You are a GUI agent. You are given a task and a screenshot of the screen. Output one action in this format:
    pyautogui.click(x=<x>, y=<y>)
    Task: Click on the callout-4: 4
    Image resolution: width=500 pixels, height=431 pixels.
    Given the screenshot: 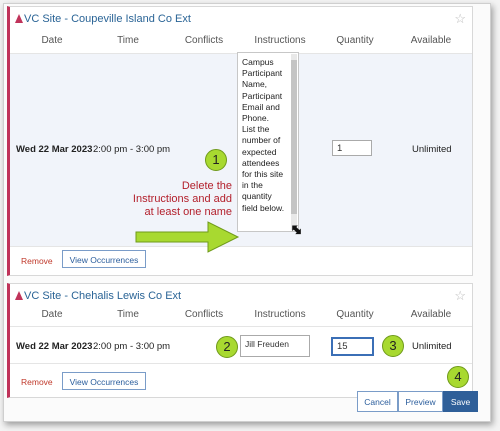 What is the action you would take?
    pyautogui.click(x=458, y=377)
    